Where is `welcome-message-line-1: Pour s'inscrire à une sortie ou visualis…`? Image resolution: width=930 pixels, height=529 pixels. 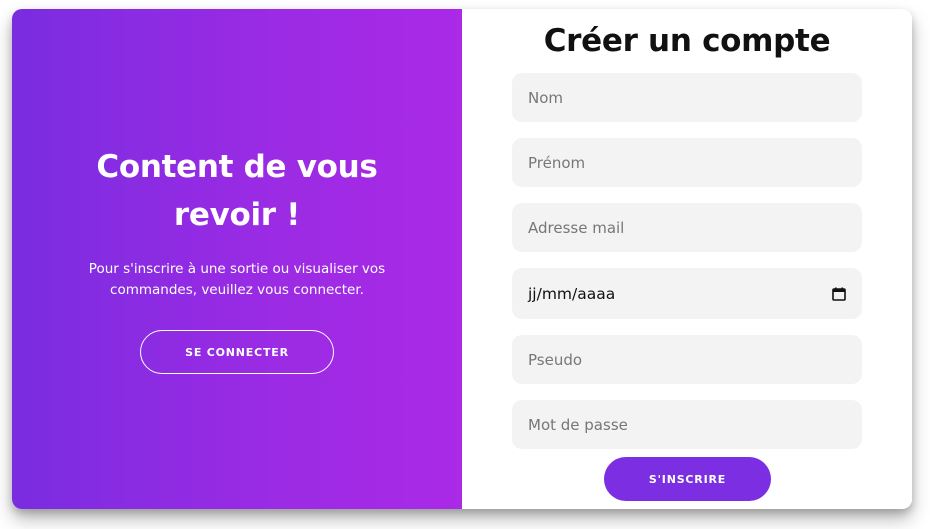
welcome-message-line-1: Pour s'inscrire à une sortie ou visualis… is located at coordinates (237, 269).